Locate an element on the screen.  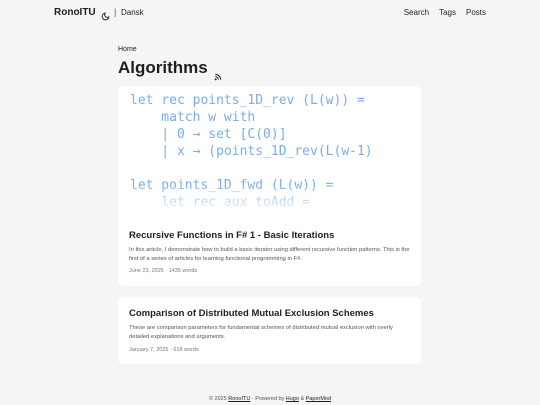
main-menu: Search Tags Posts is located at coordinates (445, 12).